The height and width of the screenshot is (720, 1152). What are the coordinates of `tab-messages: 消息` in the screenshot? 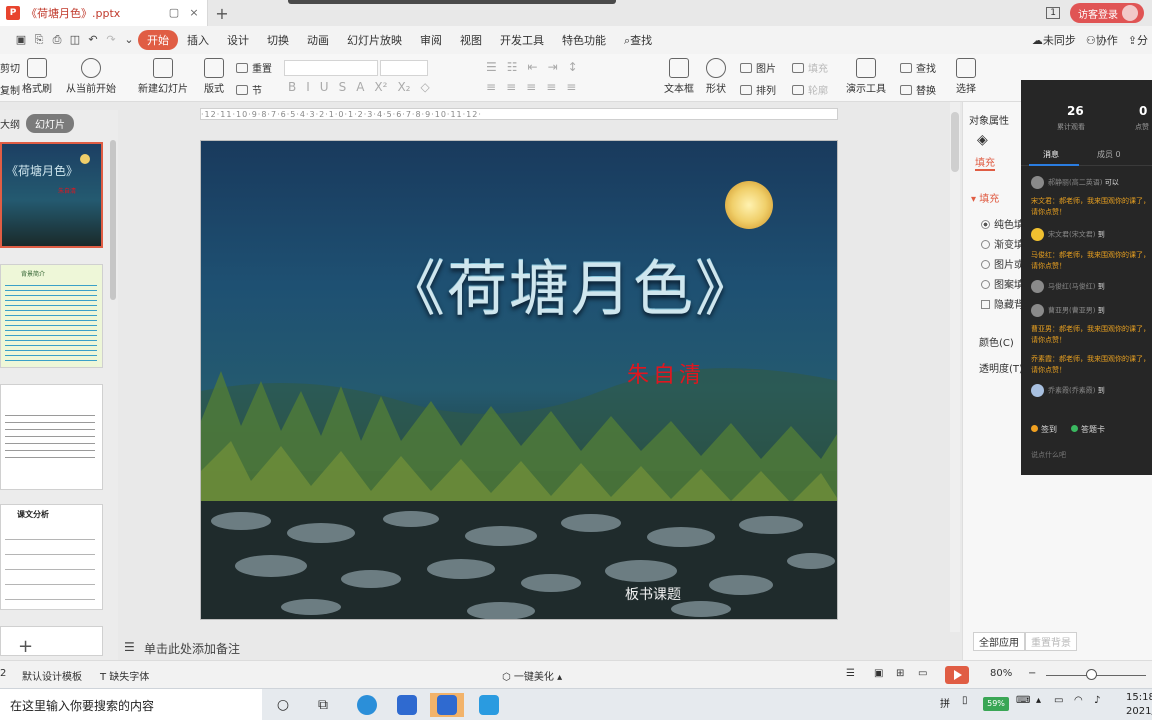 It's located at (1051, 154).